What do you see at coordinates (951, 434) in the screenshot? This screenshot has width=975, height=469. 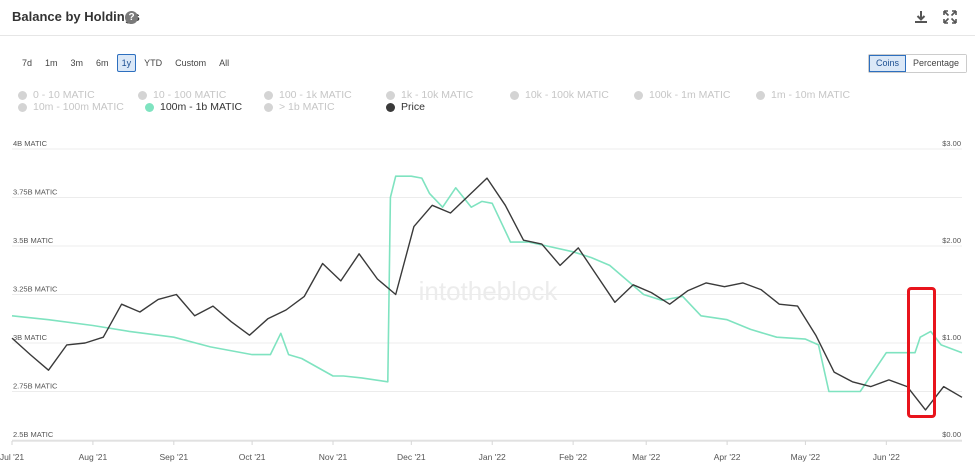 I see `y-right-tick-label: $0.00` at bounding box center [951, 434].